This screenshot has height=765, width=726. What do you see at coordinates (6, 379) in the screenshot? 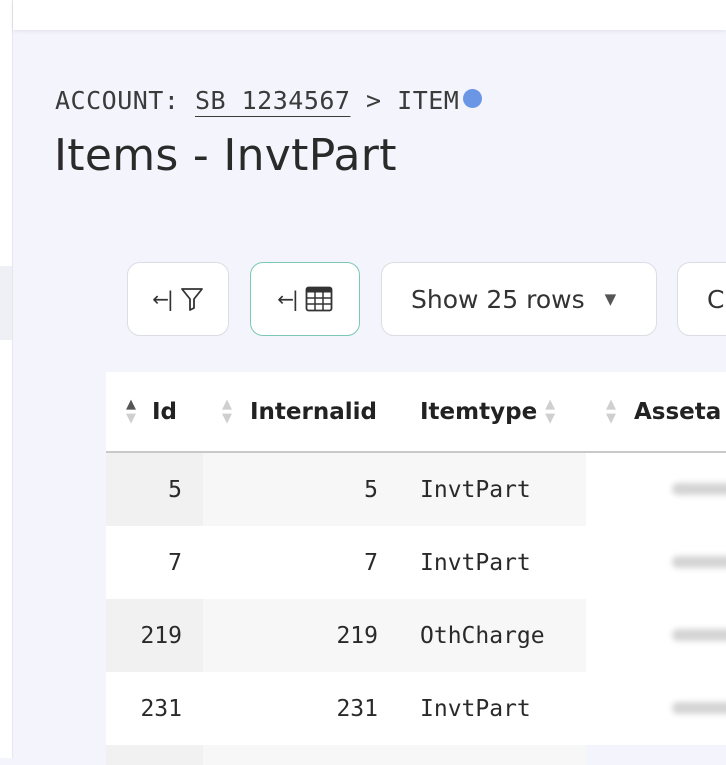
I see `left-sidebar` at bounding box center [6, 379].